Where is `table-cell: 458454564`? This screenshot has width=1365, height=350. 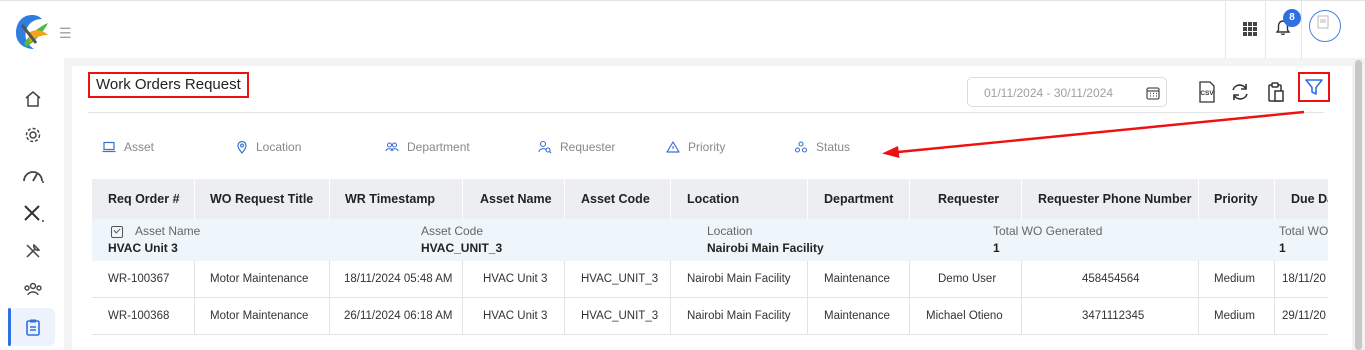
table-cell: 458454564 is located at coordinates (1110, 279).